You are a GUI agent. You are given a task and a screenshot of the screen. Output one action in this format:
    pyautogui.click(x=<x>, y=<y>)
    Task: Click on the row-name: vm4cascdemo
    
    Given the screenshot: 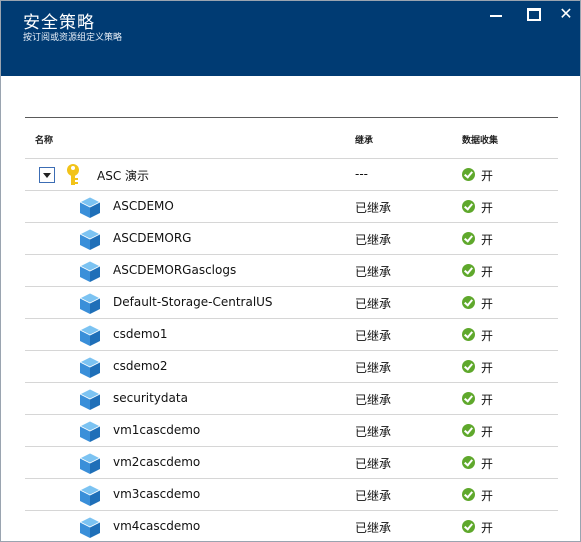 What is the action you would take?
    pyautogui.click(x=157, y=526)
    